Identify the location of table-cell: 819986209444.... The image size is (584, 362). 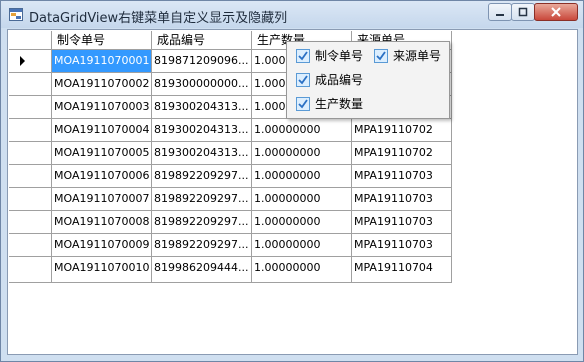
(202, 270).